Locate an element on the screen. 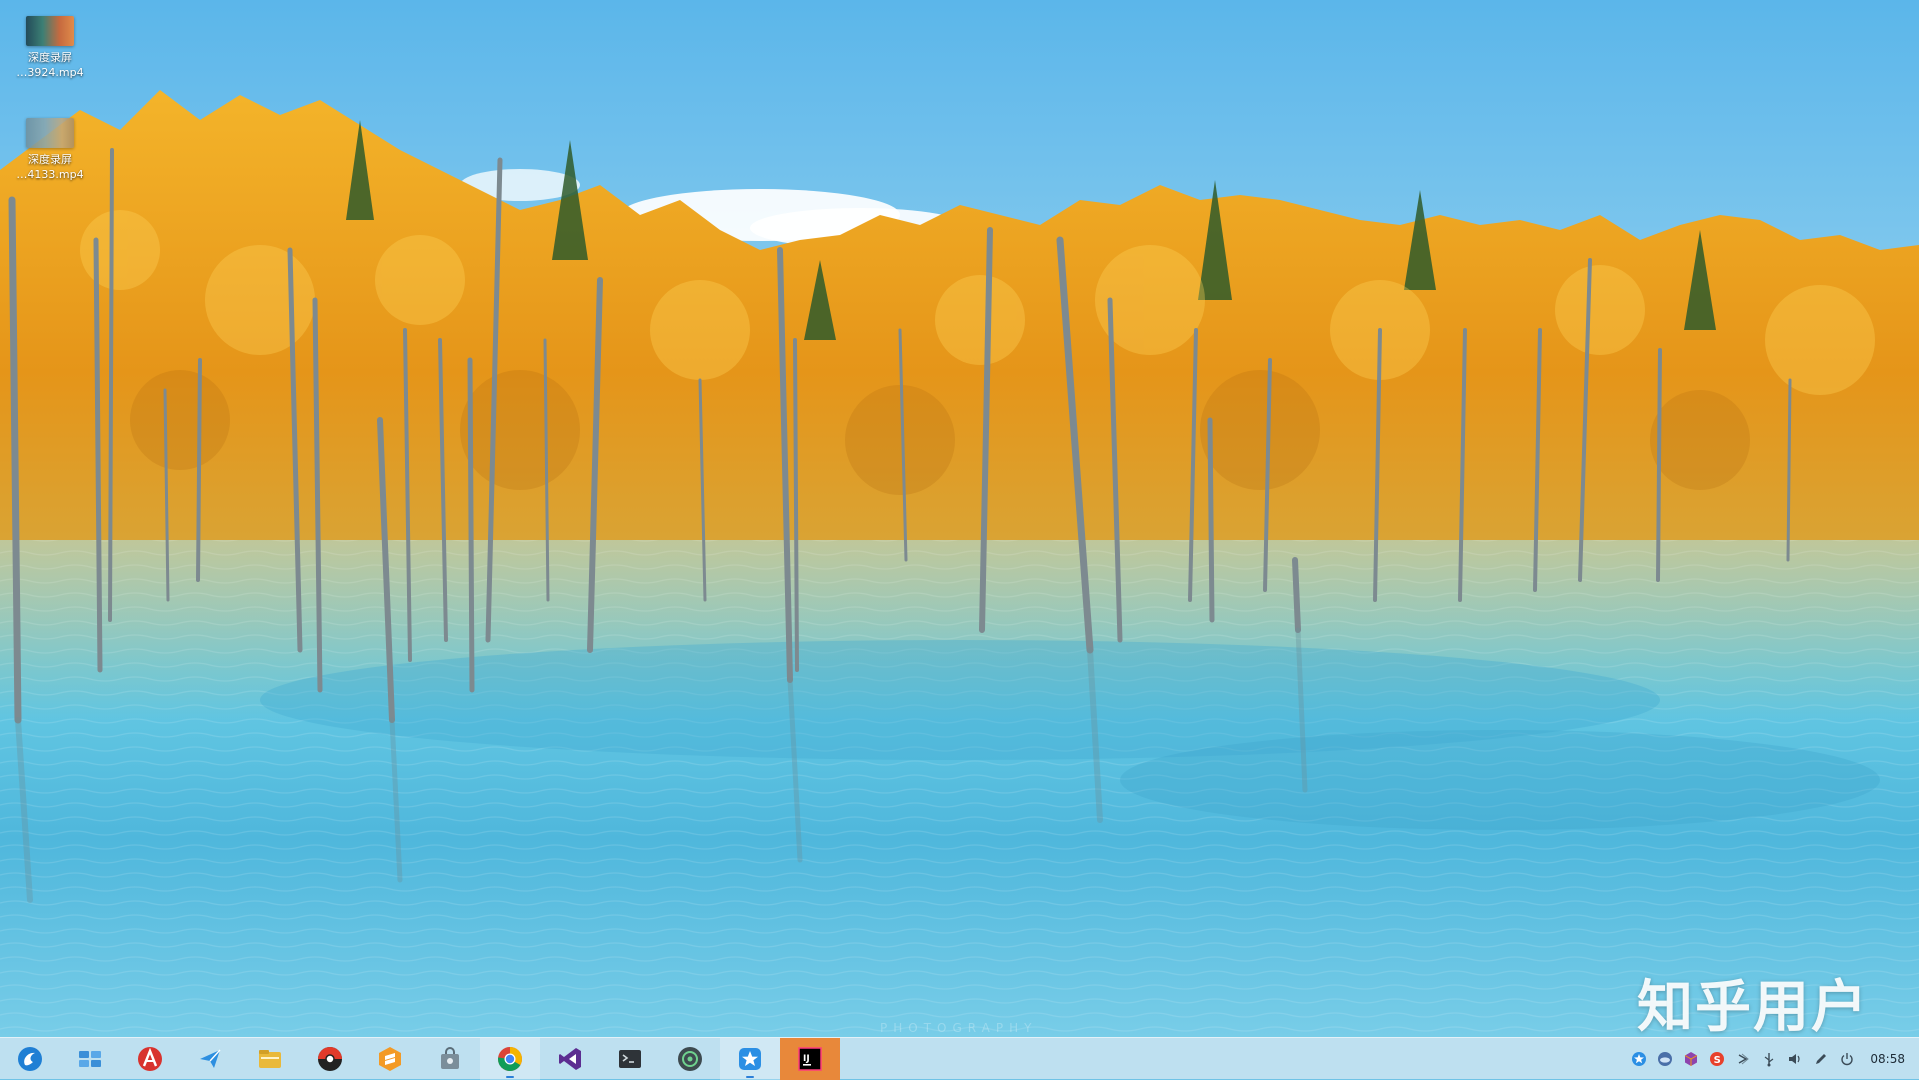 This screenshot has width=1919, height=1080. dock-intellij: IJ is located at coordinates (810, 1058).